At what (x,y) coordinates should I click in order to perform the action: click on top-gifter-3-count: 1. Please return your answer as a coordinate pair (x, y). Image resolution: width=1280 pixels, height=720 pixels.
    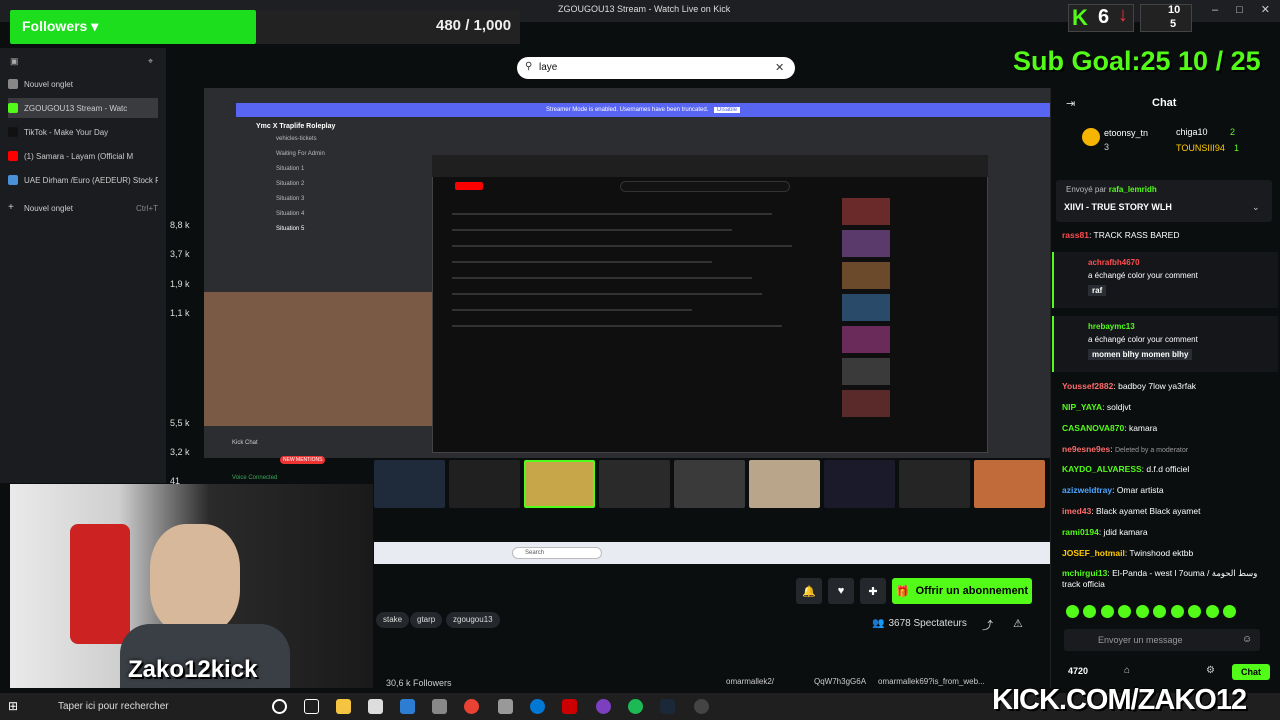
    Looking at the image, I should click on (1237, 148).